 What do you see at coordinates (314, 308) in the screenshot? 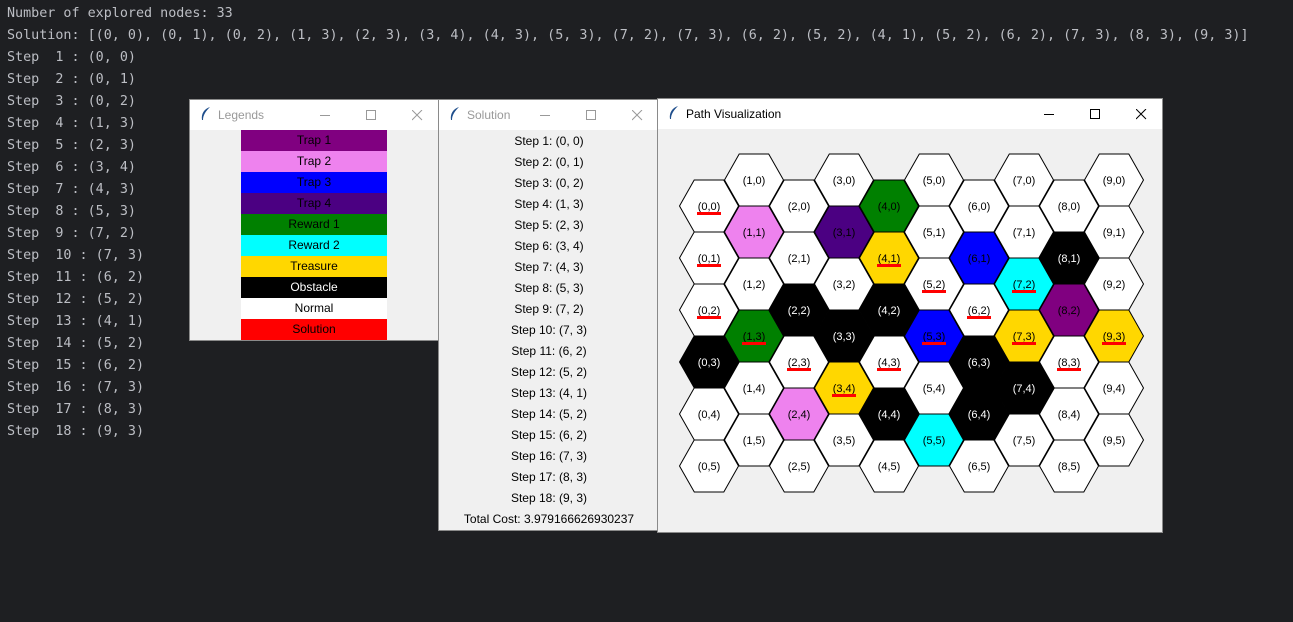
I see `legend-item: Normal` at bounding box center [314, 308].